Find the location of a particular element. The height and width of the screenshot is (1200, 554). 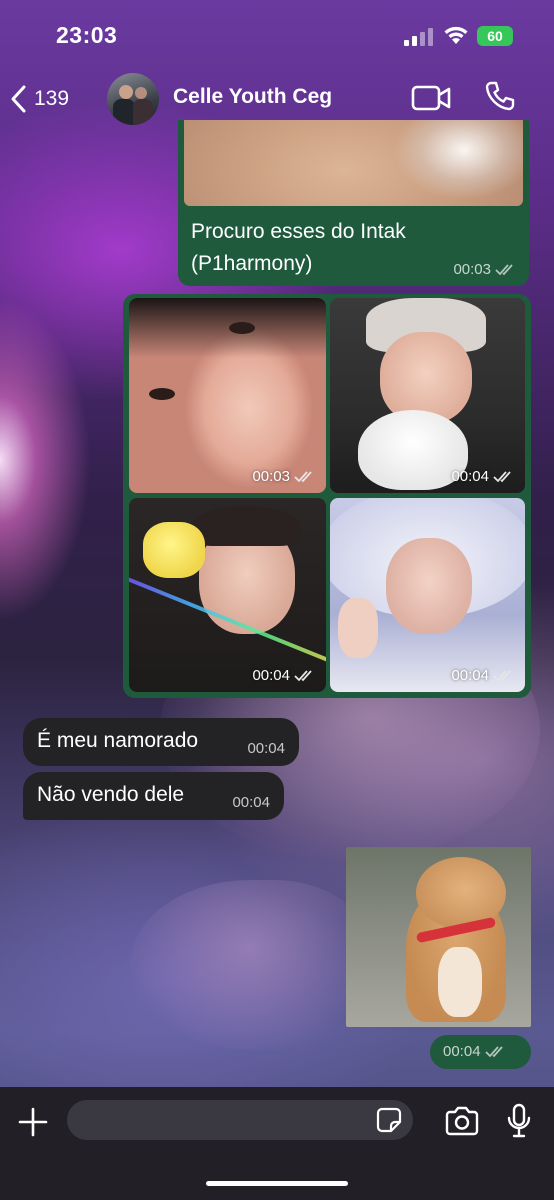

message-meta: 00:04 is located at coordinates (475, 1051).